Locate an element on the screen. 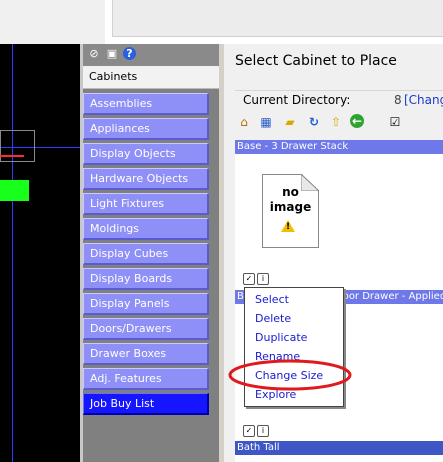 The image size is (443, 462). warning-mark: ! is located at coordinates (288, 227).